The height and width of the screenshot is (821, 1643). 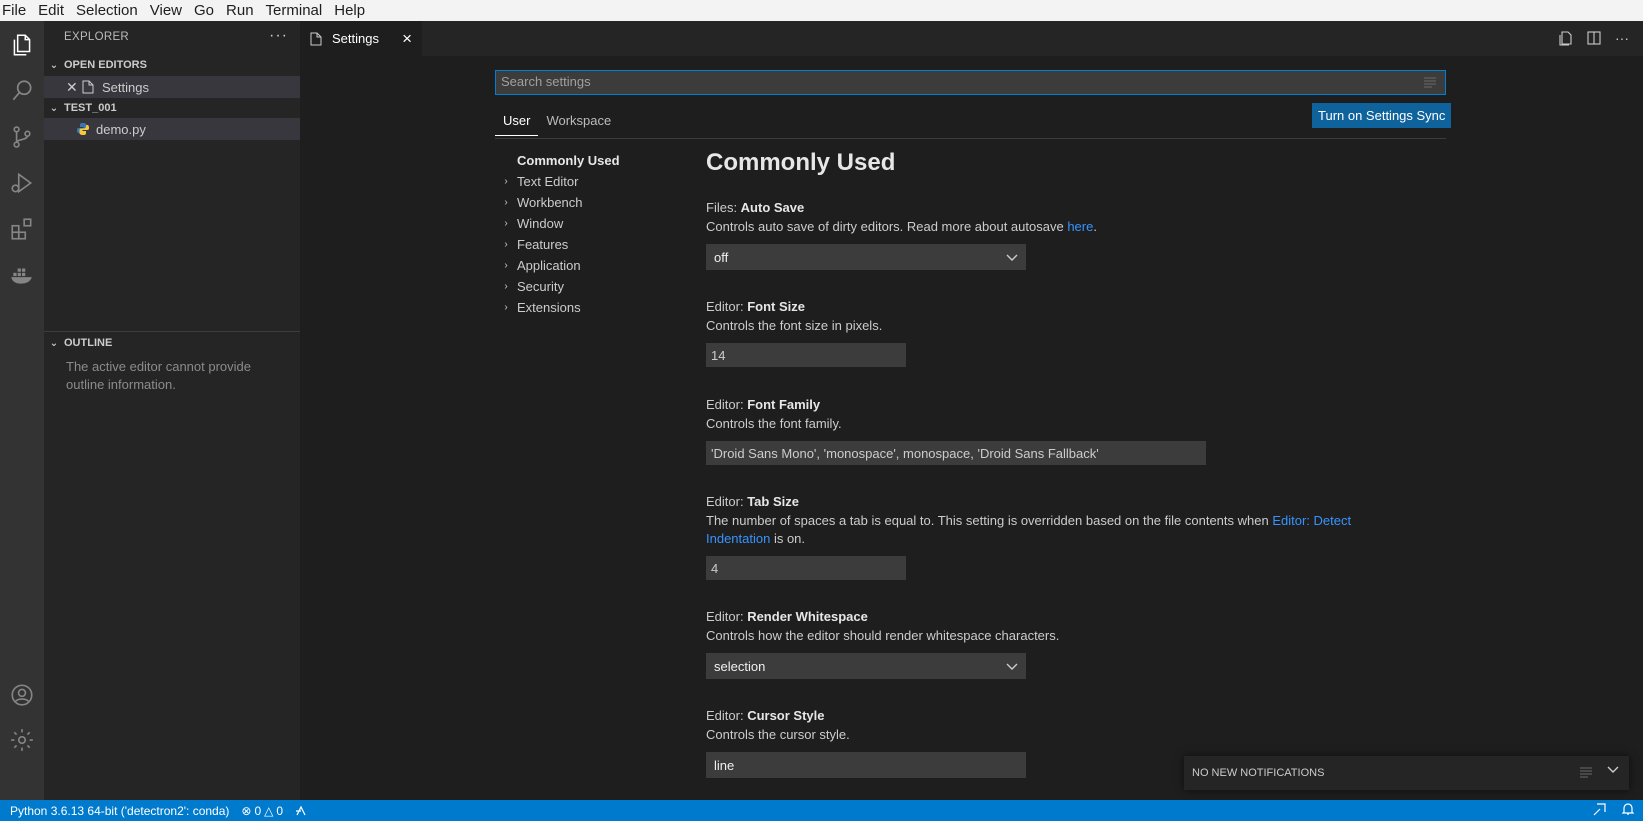 What do you see at coordinates (1382, 115) in the screenshot?
I see `settings-sync-button: Turn on Settings Sync` at bounding box center [1382, 115].